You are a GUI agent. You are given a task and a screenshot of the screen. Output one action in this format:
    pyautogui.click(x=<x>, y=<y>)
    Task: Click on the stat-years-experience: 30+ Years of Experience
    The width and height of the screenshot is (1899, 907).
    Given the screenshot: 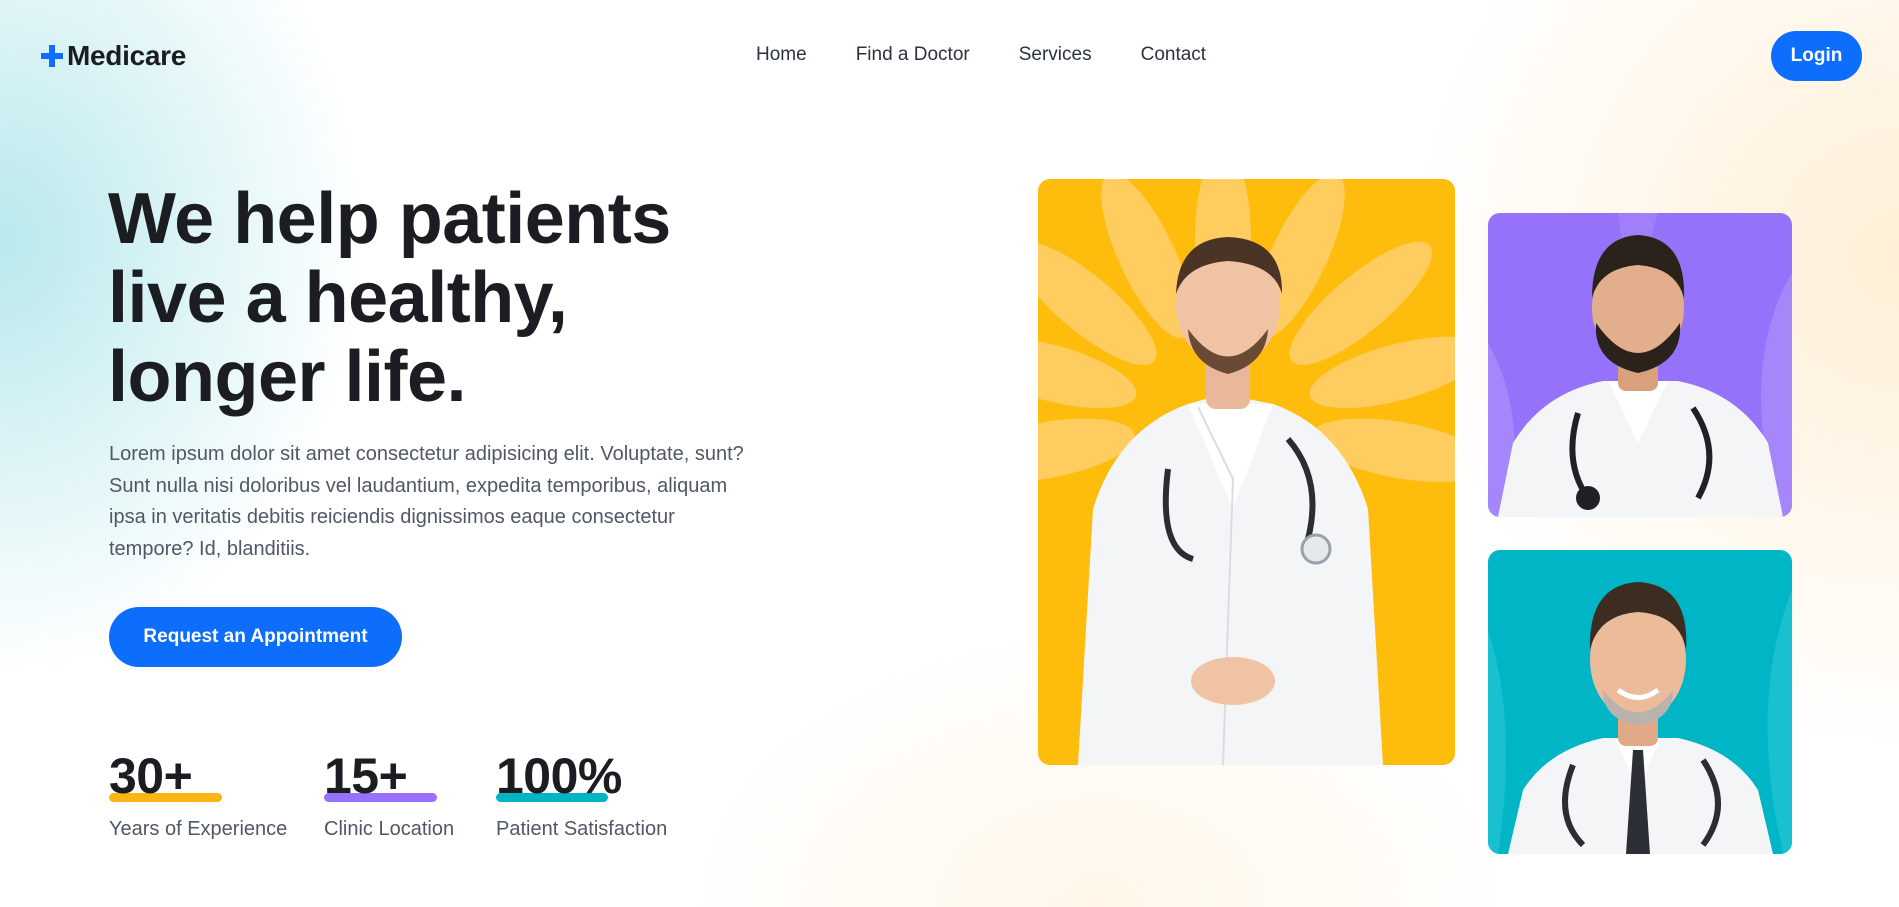 What is the action you would take?
    pyautogui.click(x=198, y=794)
    